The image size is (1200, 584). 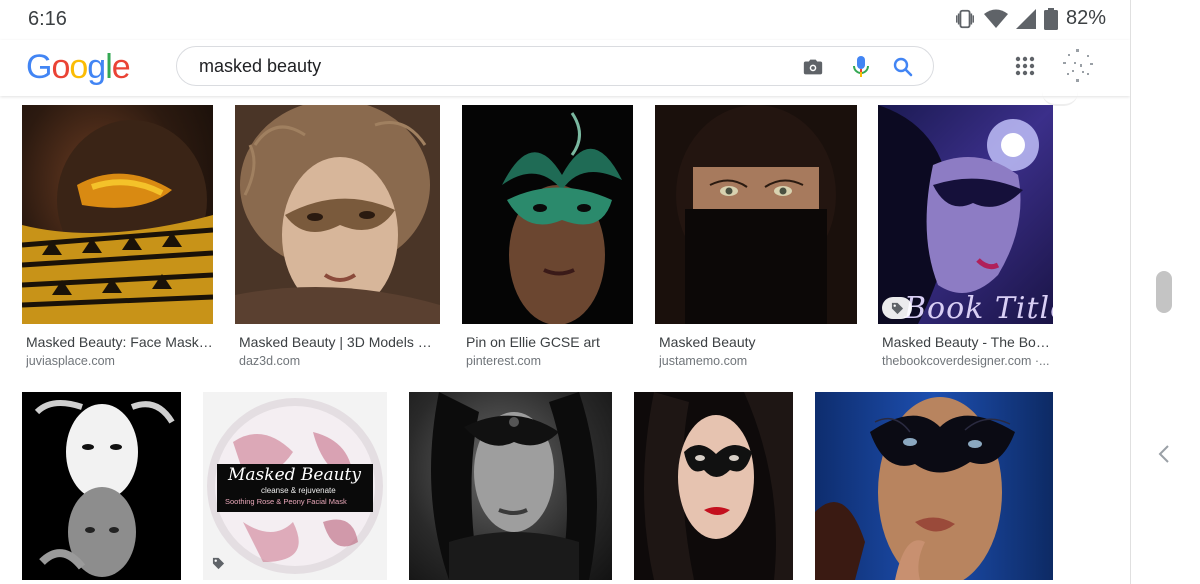 I want to click on niqab-woman-image, so click(x=756, y=214).